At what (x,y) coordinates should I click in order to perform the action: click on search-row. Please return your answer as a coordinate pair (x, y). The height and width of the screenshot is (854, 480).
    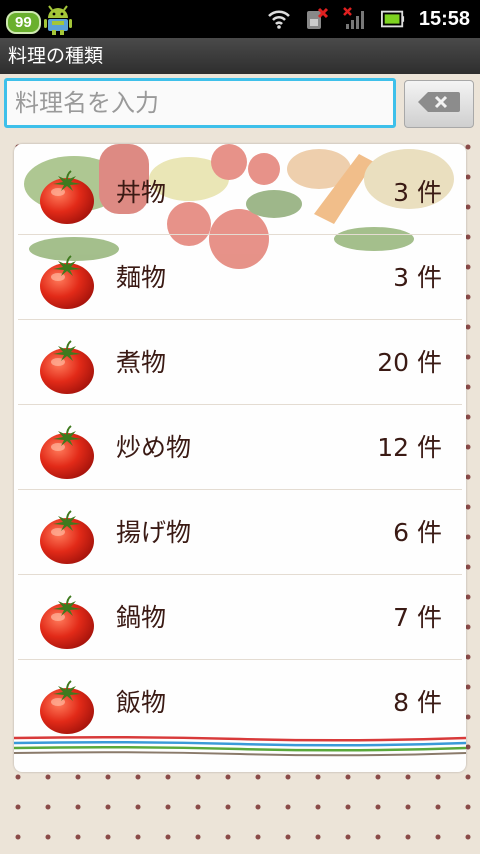
    Looking at the image, I should click on (240, 104).